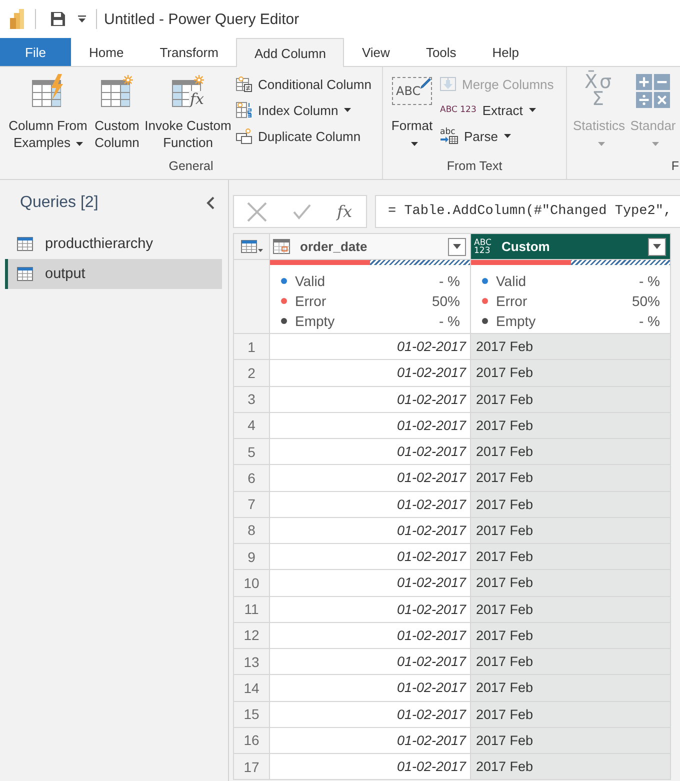 Image resolution: width=680 pixels, height=781 pixels. What do you see at coordinates (344, 211) in the screenshot?
I see `fx-button: fx` at bounding box center [344, 211].